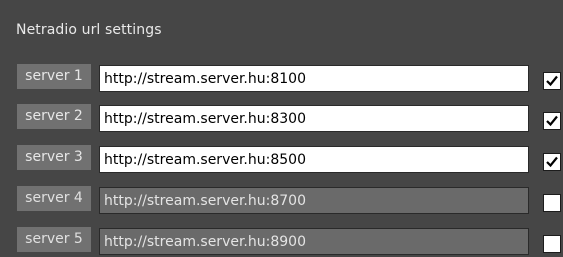 The height and width of the screenshot is (257, 563). I want to click on server-label-3: server 3, so click(54, 157).